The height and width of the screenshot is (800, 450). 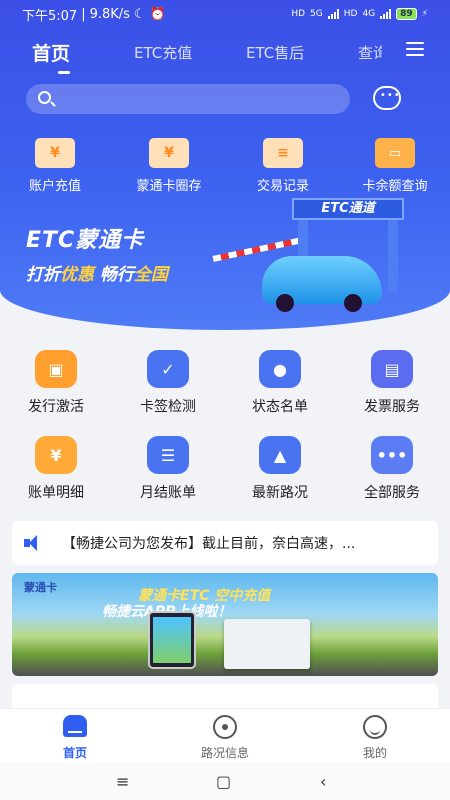 I want to click on clock: 下午5:07, so click(x=50, y=16).